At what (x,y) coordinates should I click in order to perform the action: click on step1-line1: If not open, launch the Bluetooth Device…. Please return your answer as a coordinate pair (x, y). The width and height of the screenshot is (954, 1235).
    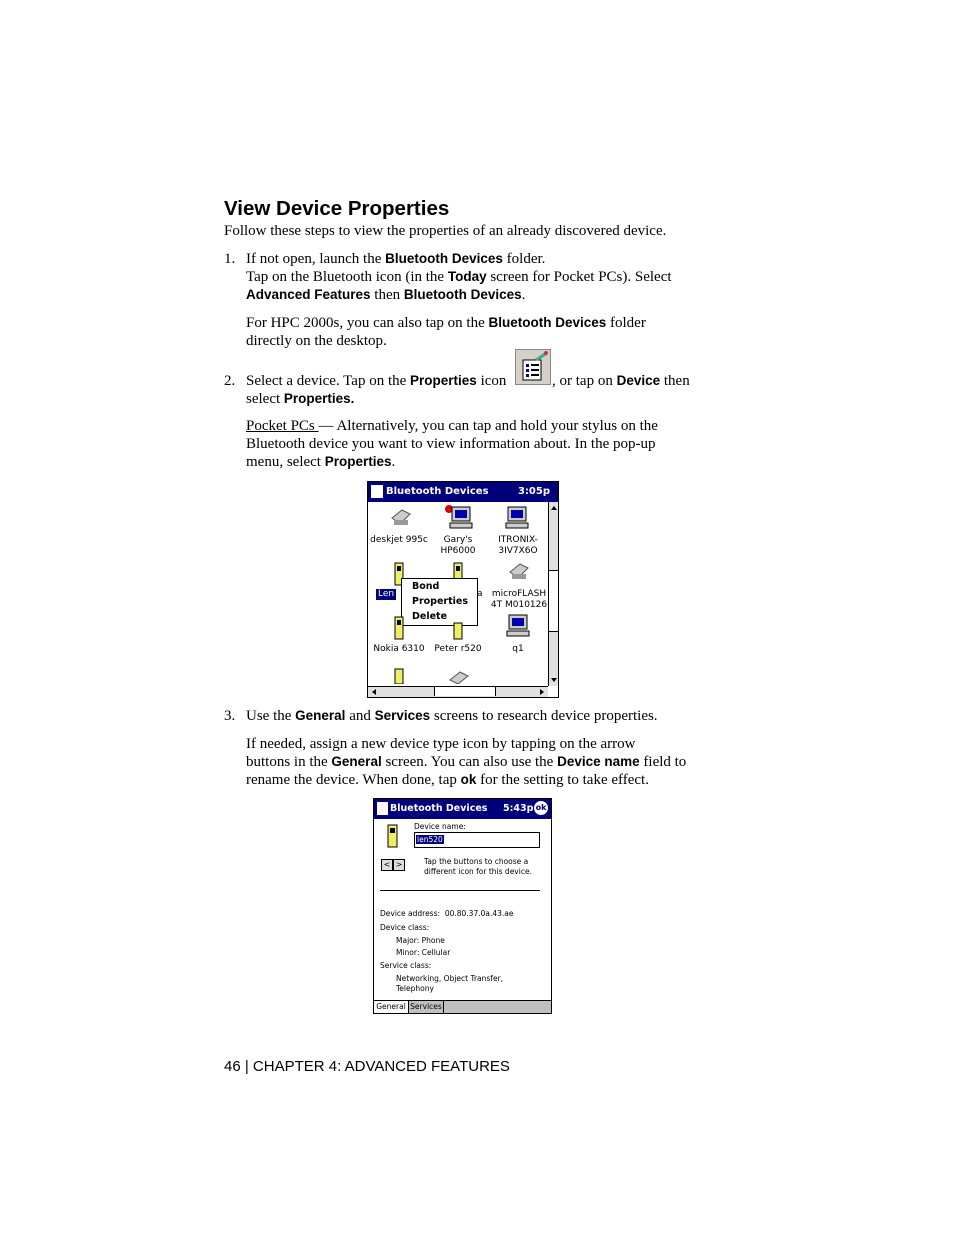
    Looking at the image, I should click on (396, 259).